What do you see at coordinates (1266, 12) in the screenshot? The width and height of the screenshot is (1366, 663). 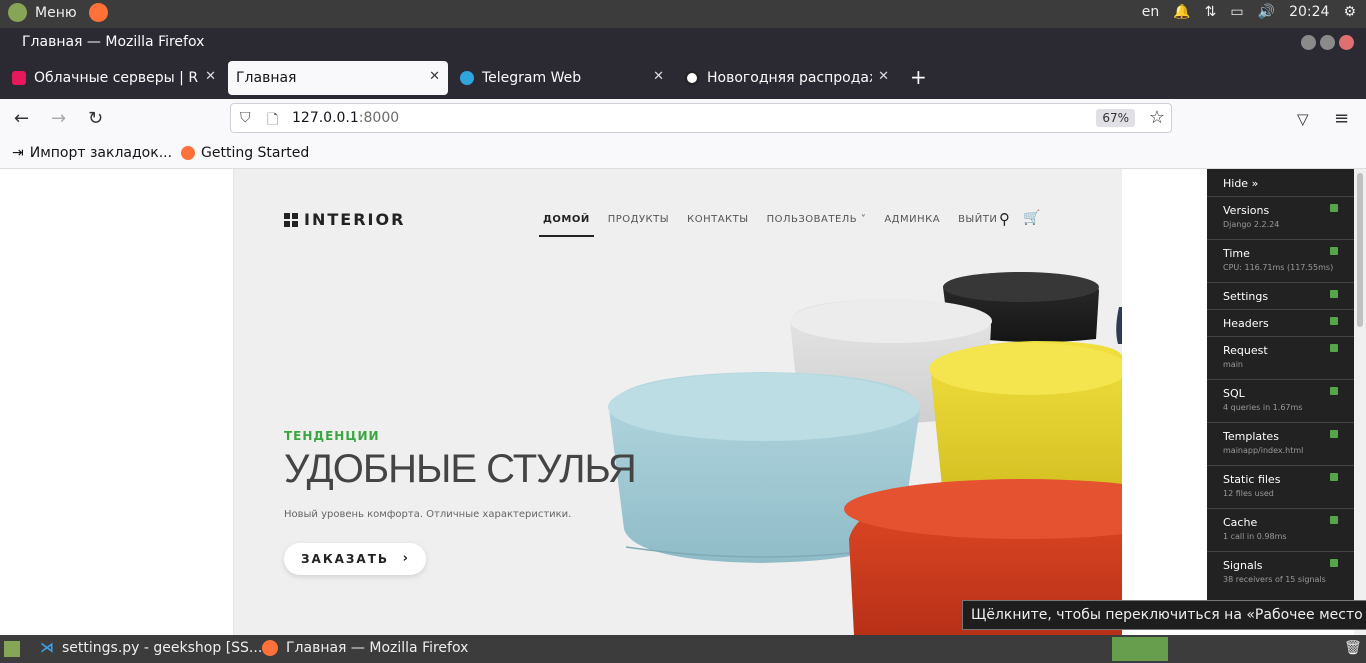 I see `volume-icon: 🔊` at bounding box center [1266, 12].